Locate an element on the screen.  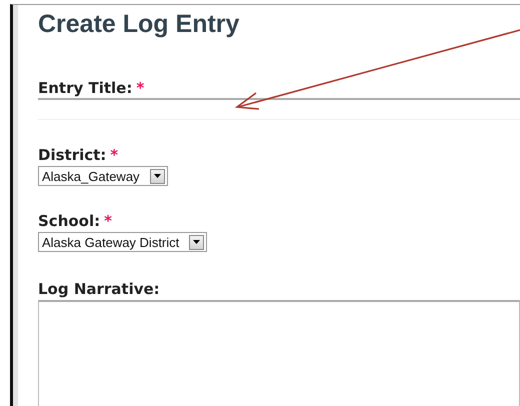
dropdown: Alaska_Gateway is located at coordinates (103, 176).